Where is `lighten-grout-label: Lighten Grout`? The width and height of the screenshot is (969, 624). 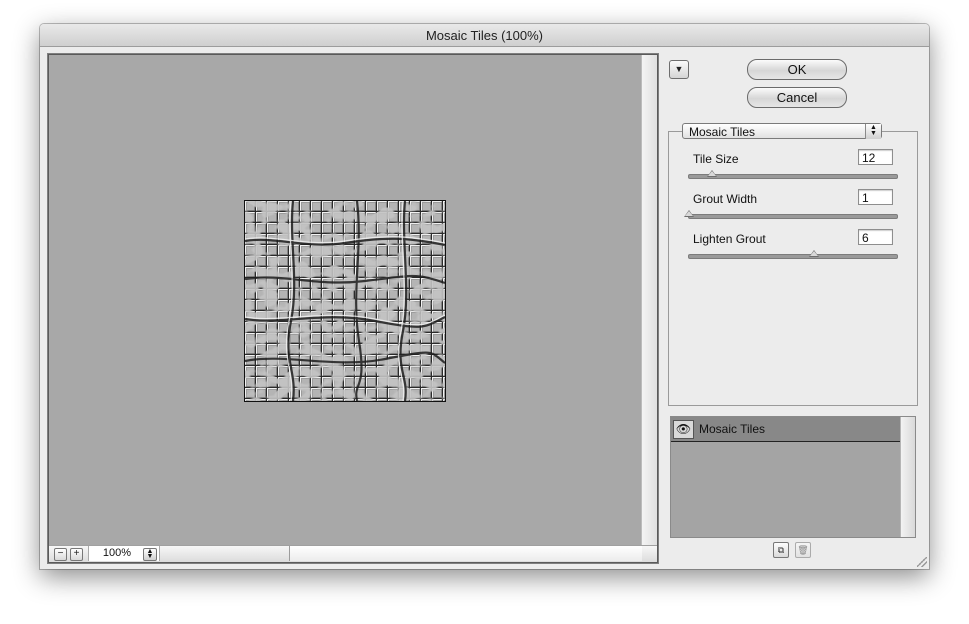 lighten-grout-label: Lighten Grout is located at coordinates (729, 239).